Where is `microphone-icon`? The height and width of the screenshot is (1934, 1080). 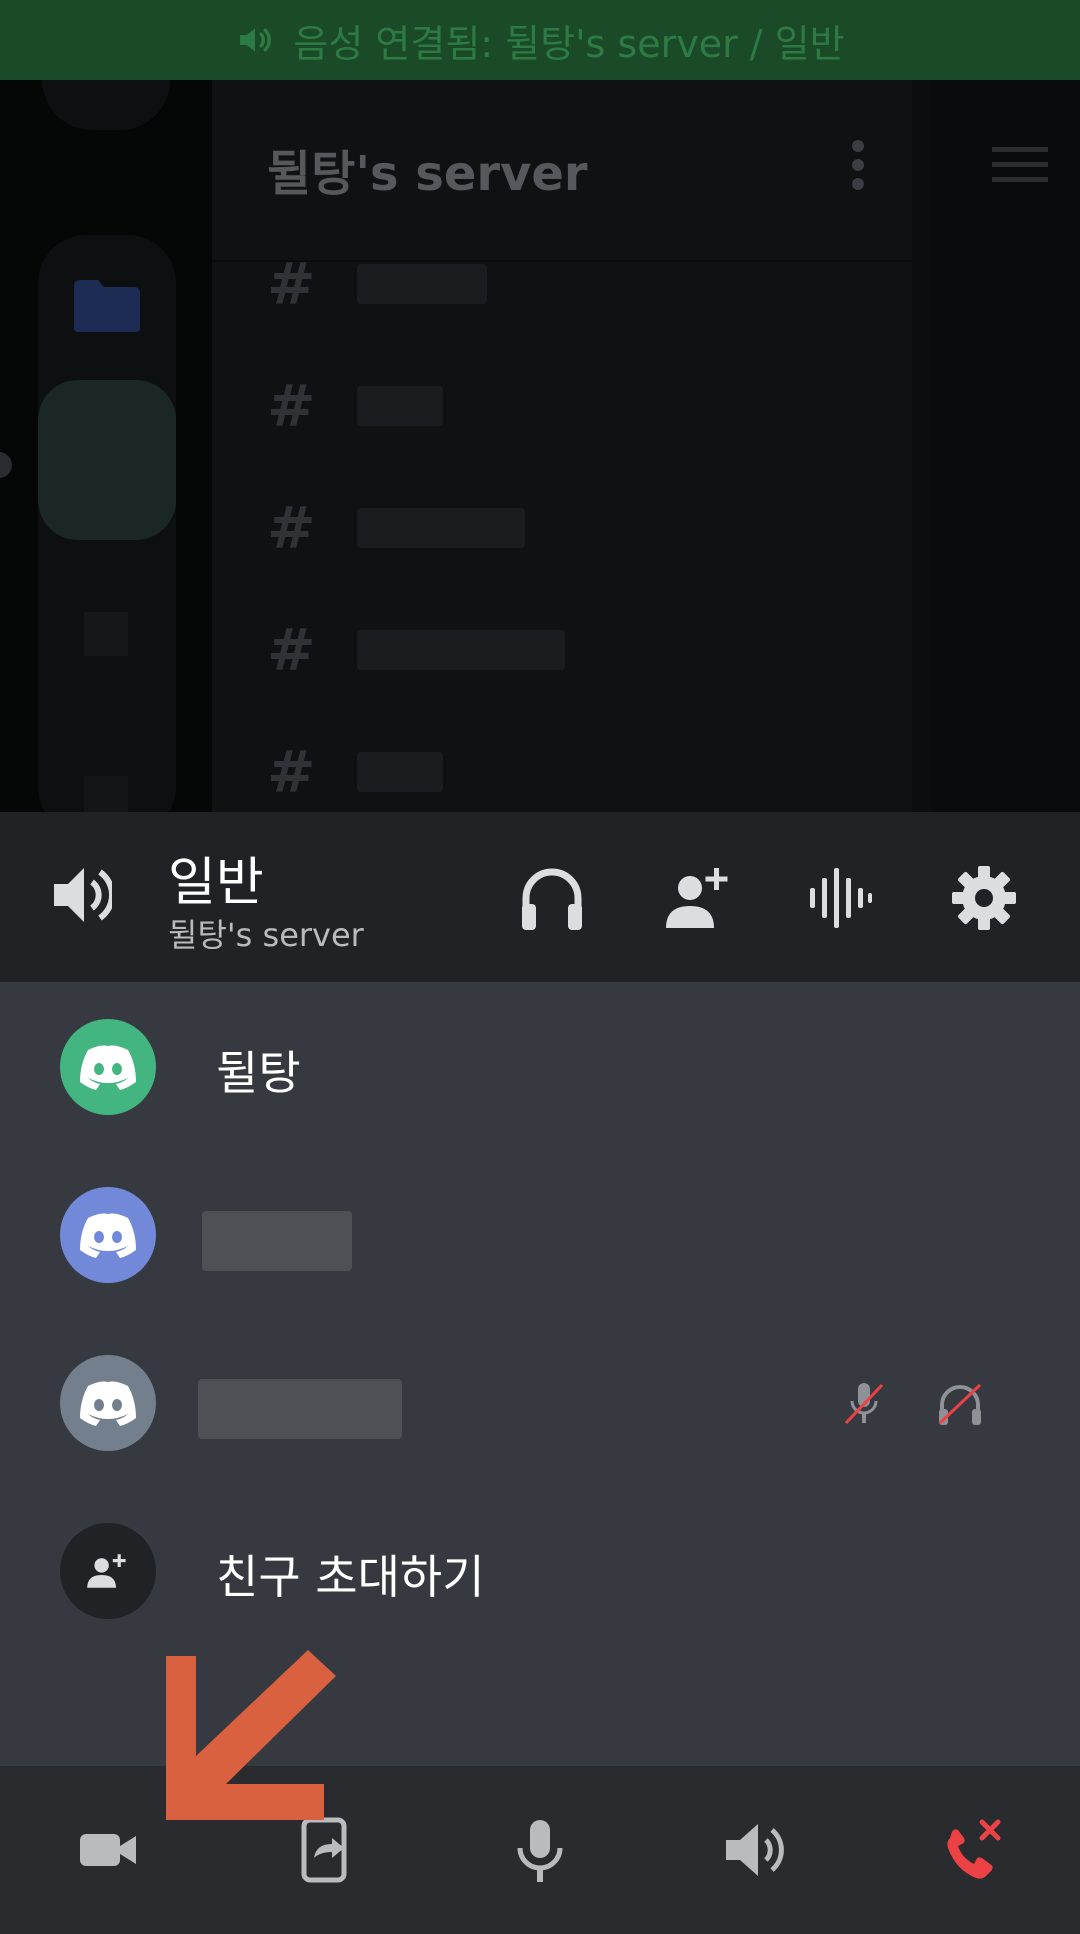
microphone-icon is located at coordinates (540, 1851).